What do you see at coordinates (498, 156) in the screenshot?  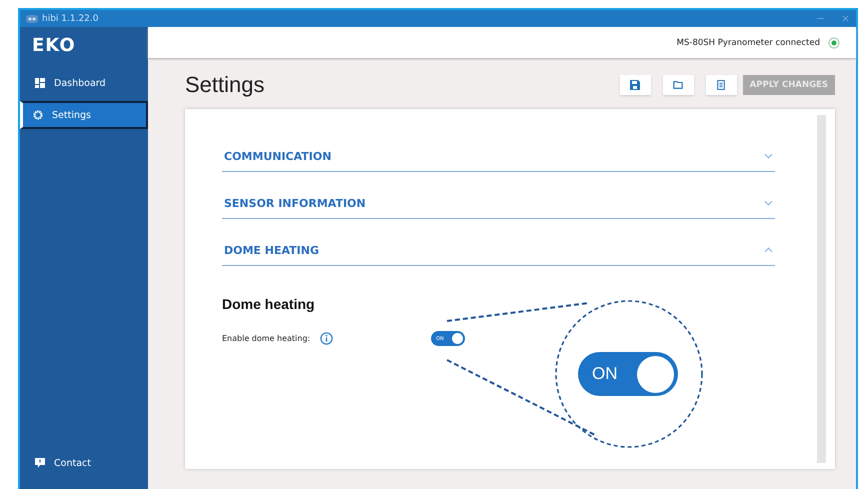 I see `accordion-header: COMMUNICATION` at bounding box center [498, 156].